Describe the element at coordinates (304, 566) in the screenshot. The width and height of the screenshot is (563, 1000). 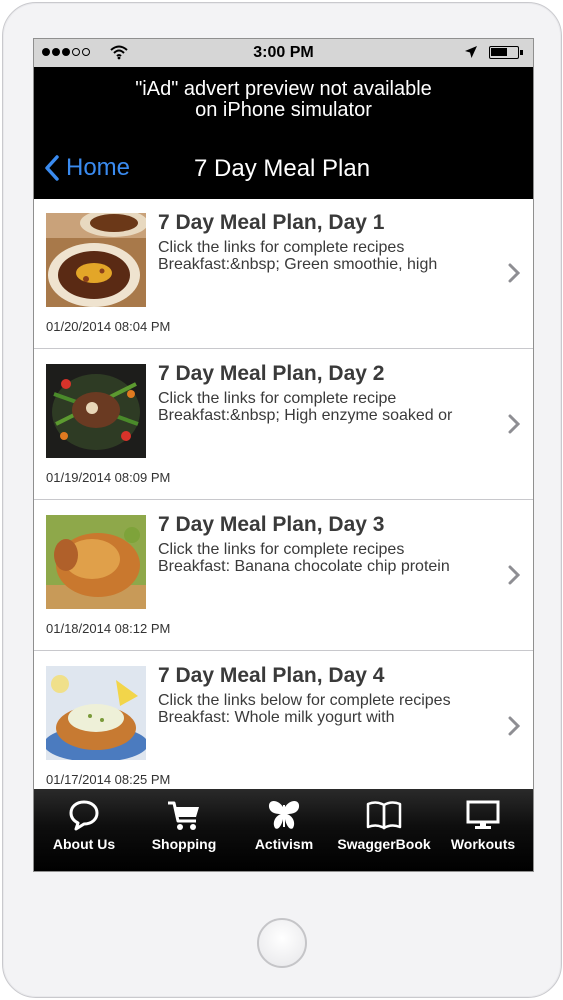
I see `item-summary-line2: Breakfast: Banana chocolate chip protein` at that location.